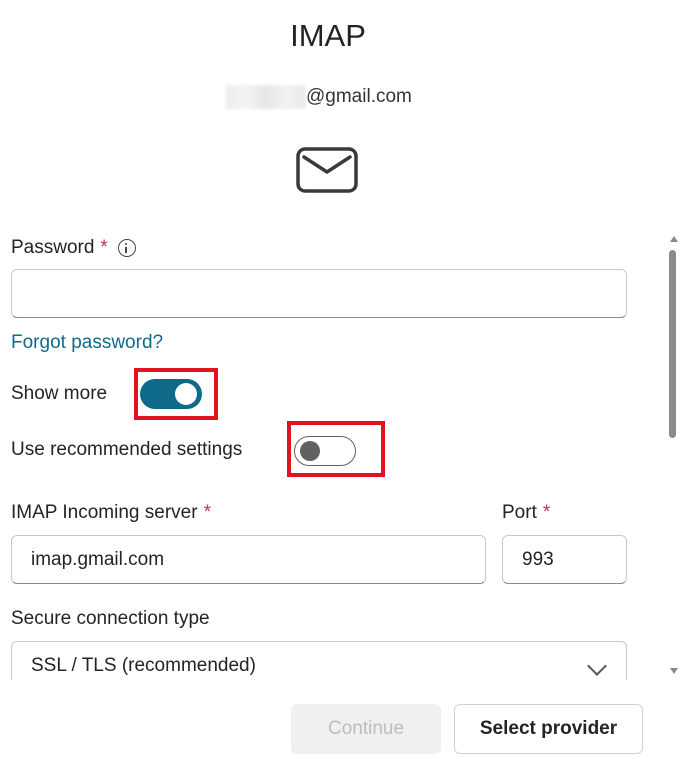  Describe the element at coordinates (674, 671) in the screenshot. I see `scroll-down-arrow-icon` at that location.